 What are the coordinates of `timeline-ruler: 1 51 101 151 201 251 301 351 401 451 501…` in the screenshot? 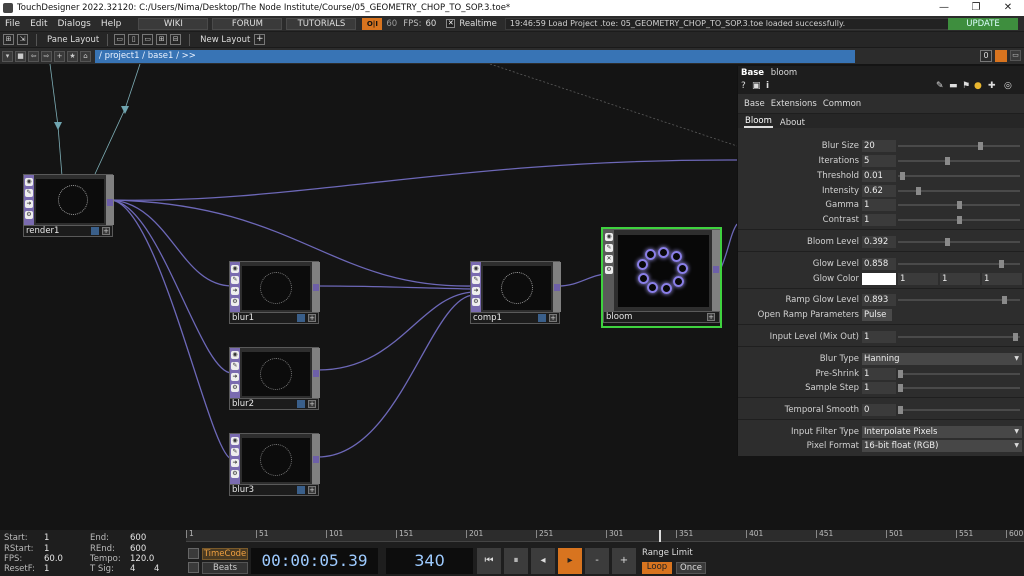 It's located at (605, 536).